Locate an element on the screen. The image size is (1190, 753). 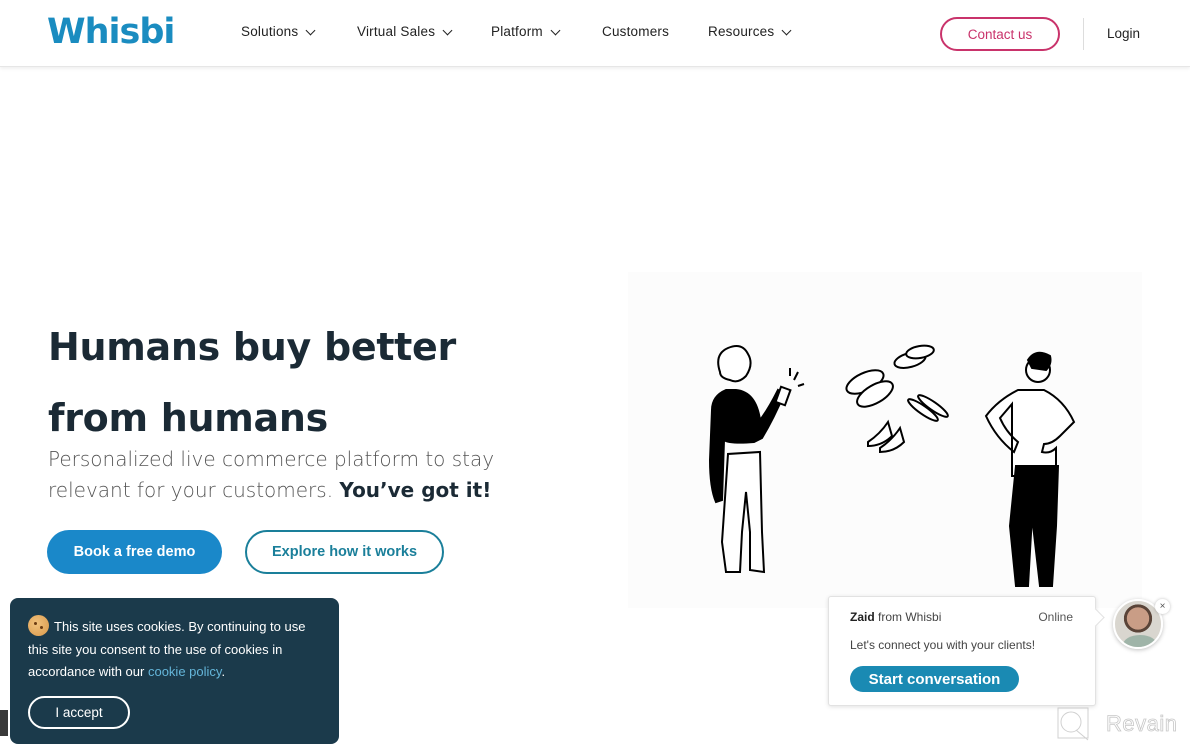
login-link: Login is located at coordinates (1123, 33).